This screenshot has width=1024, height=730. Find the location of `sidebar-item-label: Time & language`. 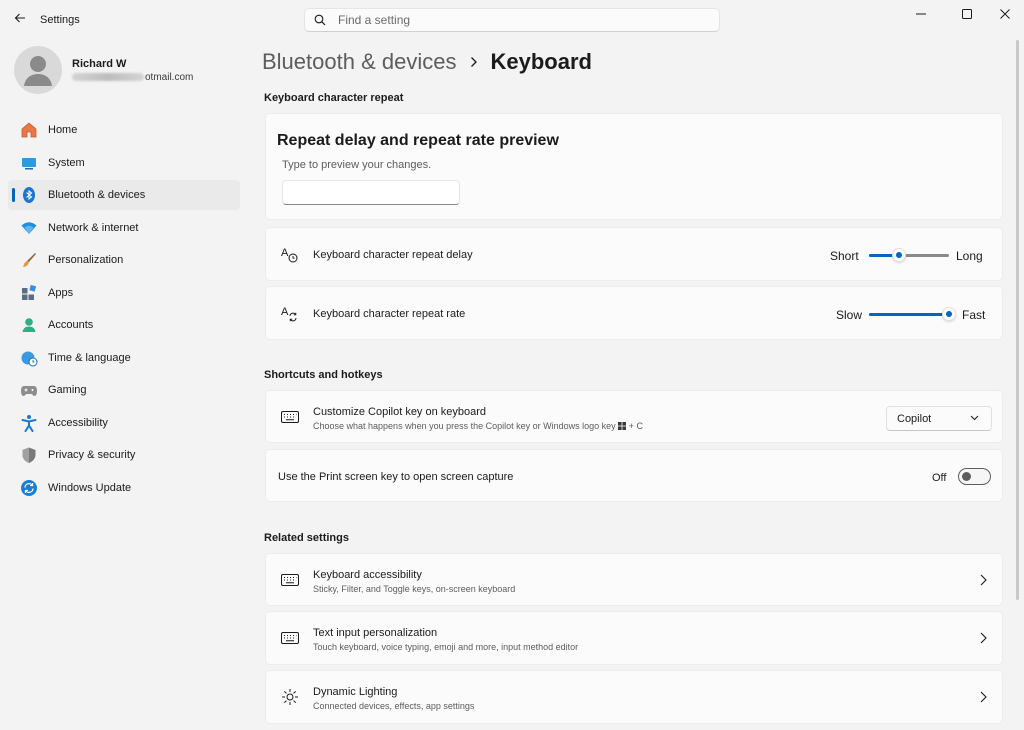

sidebar-item-label: Time & language is located at coordinates (89, 357).